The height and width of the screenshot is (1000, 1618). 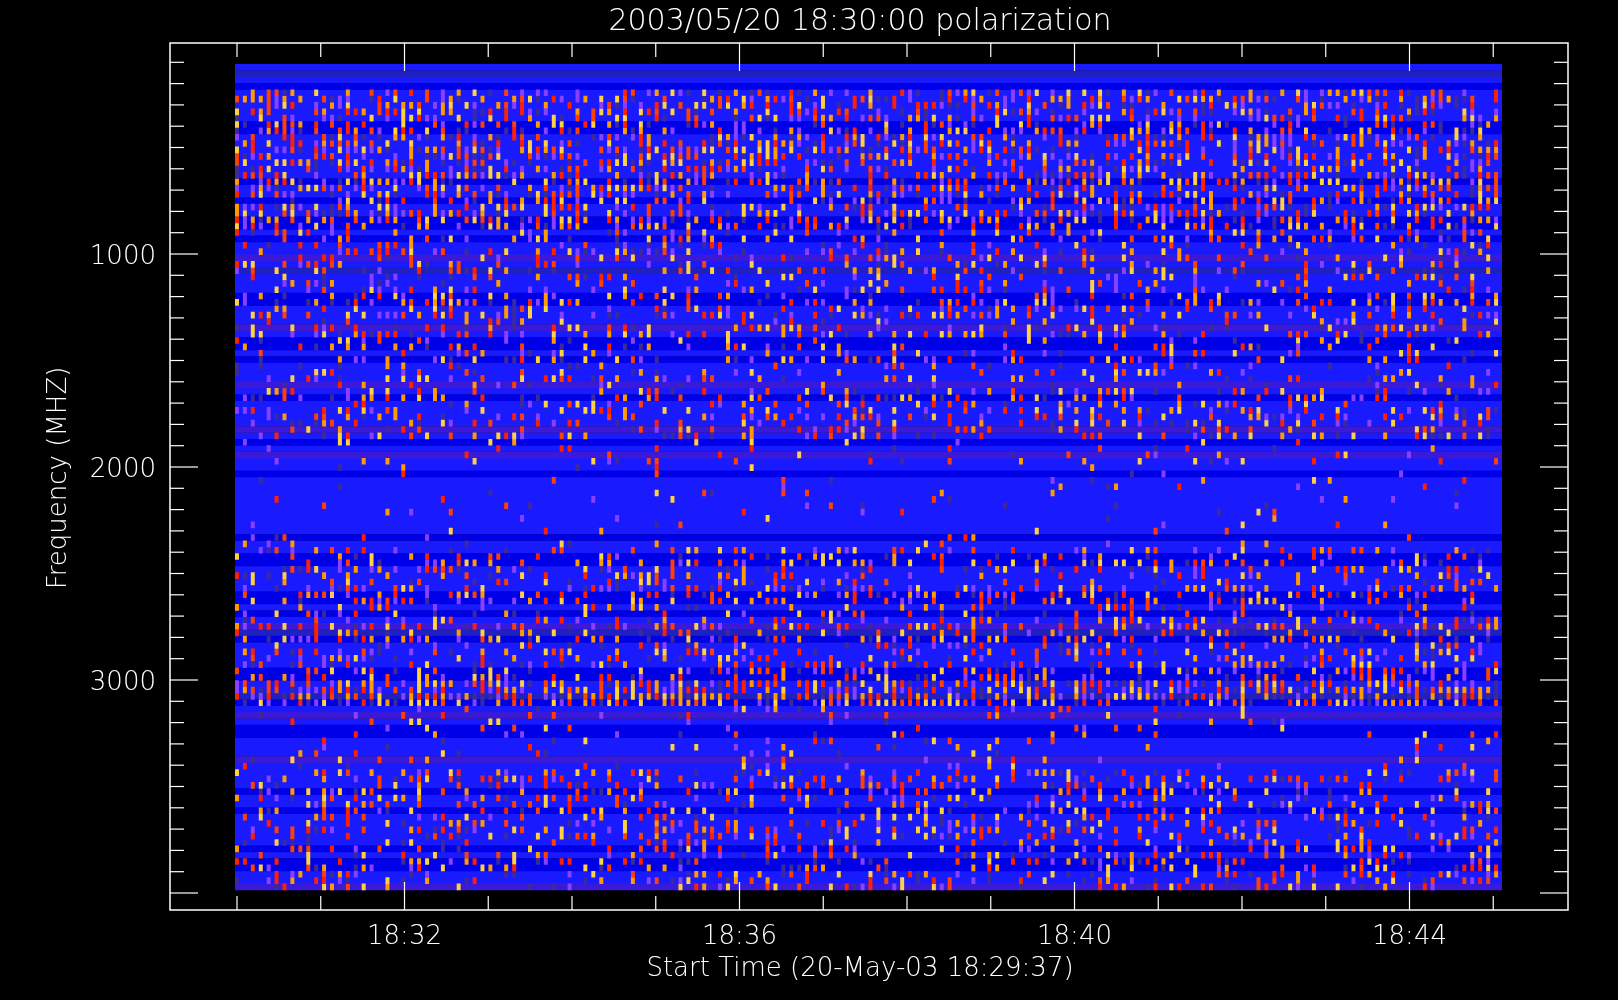 What do you see at coordinates (404, 935) in the screenshot?
I see `x-tick-label: 18:32` at bounding box center [404, 935].